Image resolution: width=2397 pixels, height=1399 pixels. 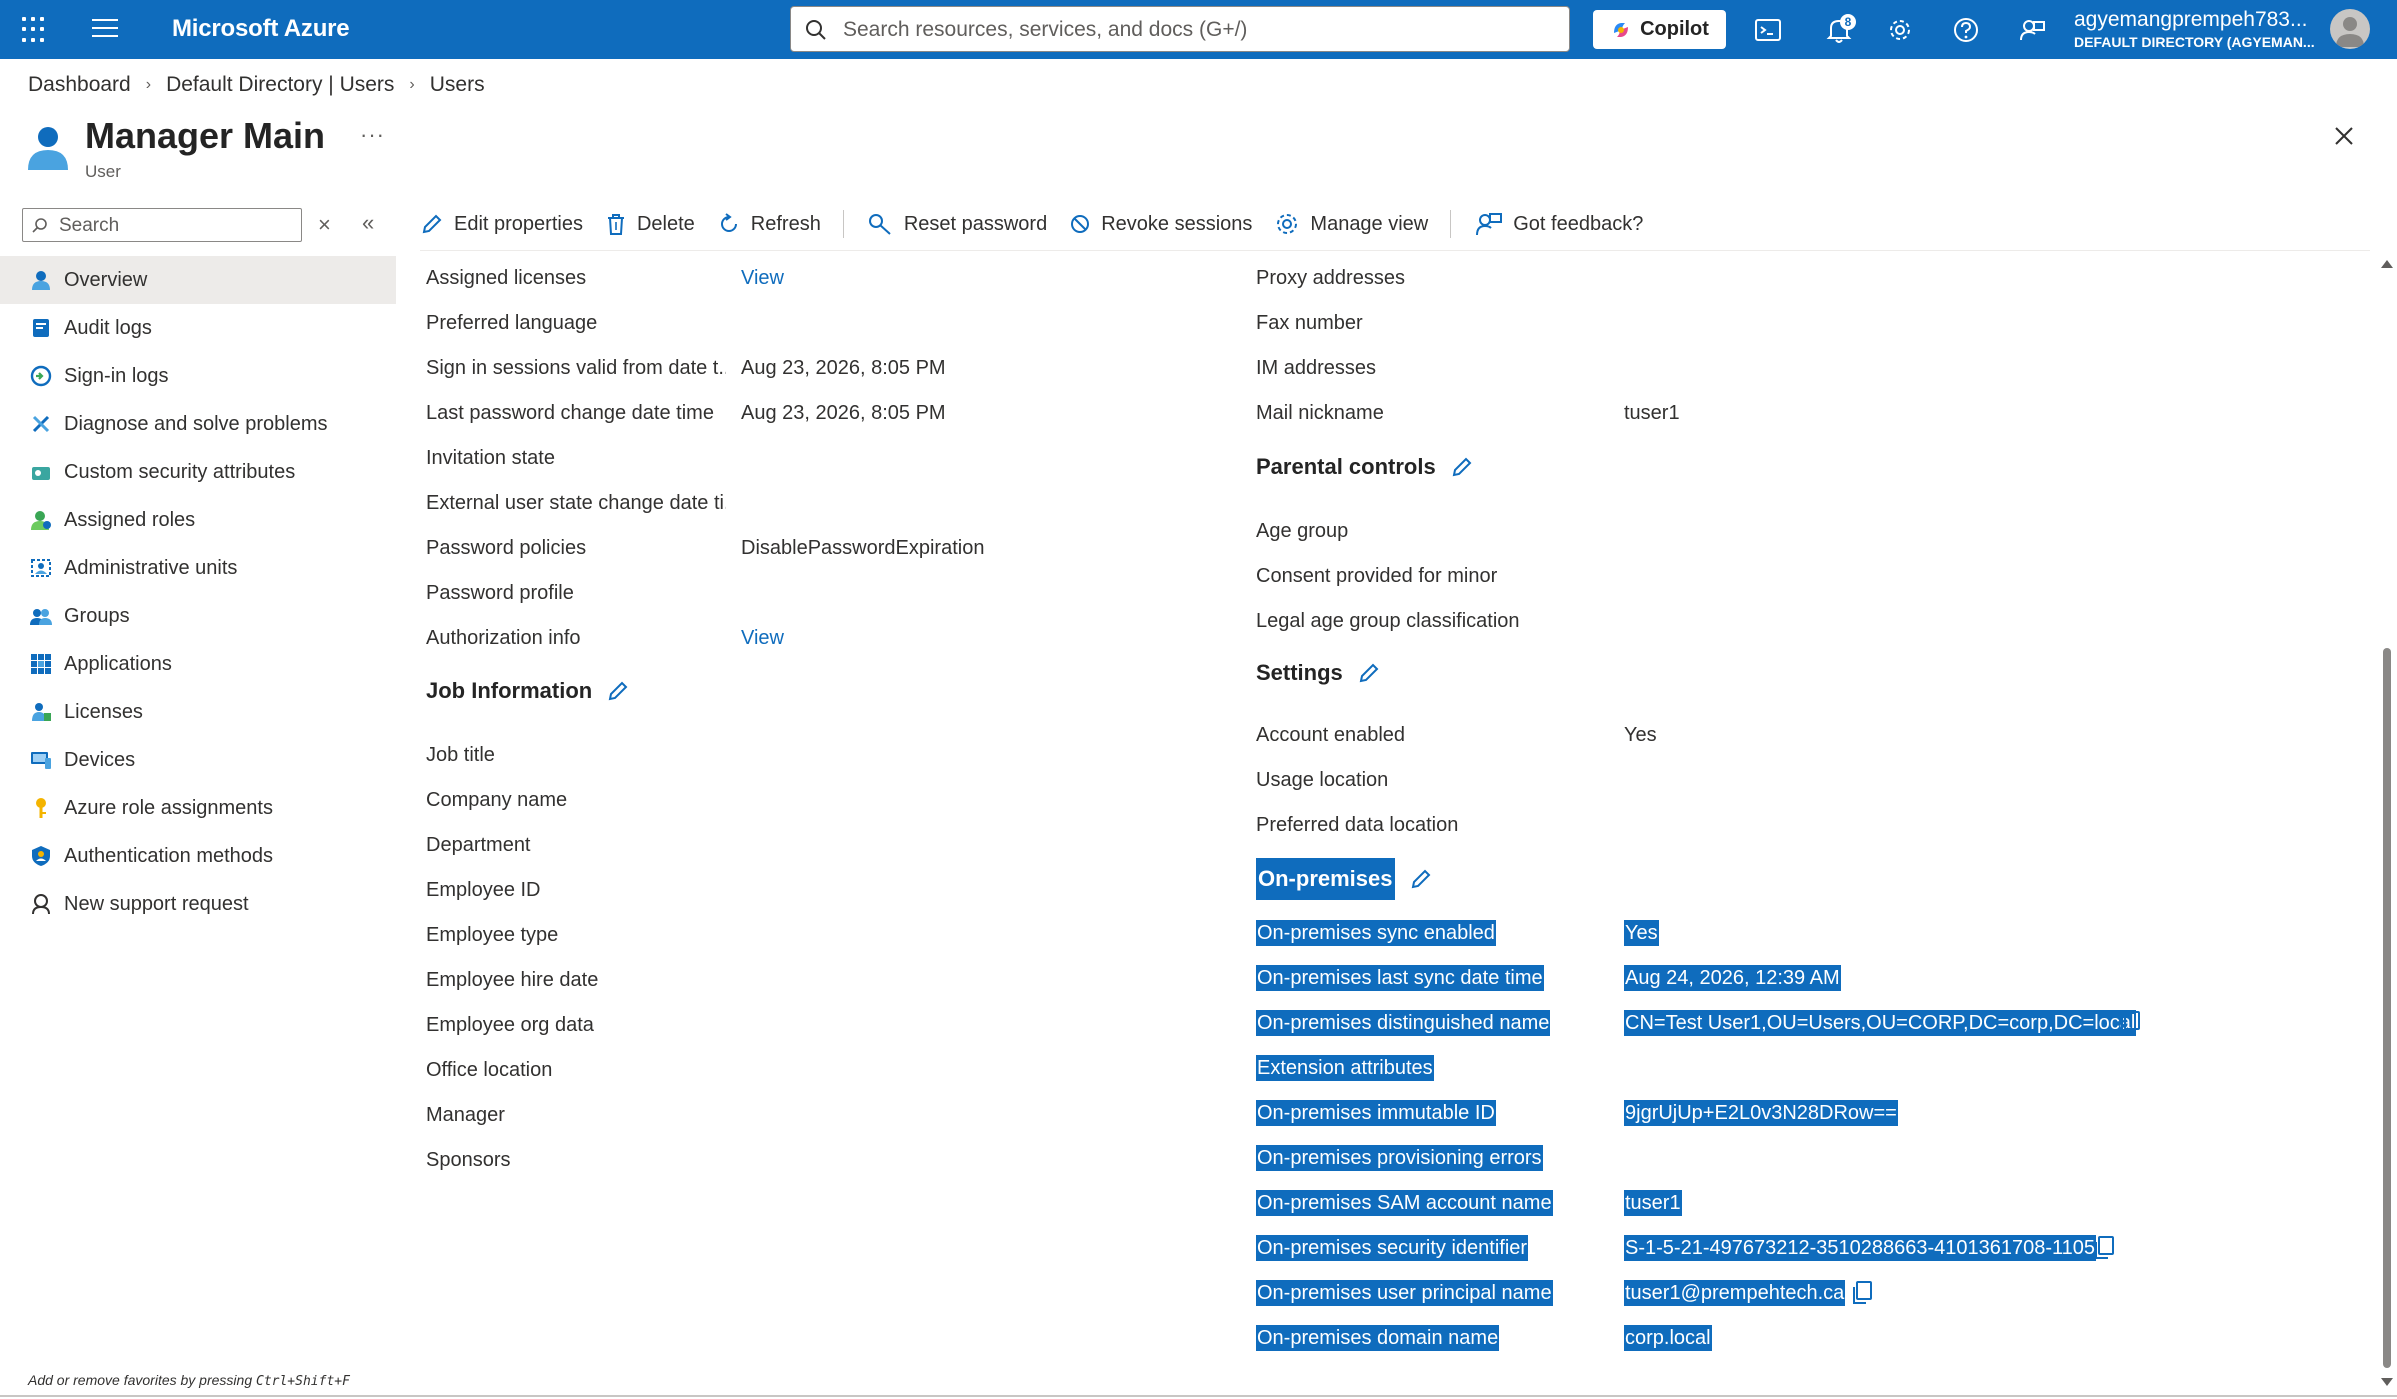 What do you see at coordinates (1357, 825) in the screenshot?
I see `property-label: Preferred data location` at bounding box center [1357, 825].